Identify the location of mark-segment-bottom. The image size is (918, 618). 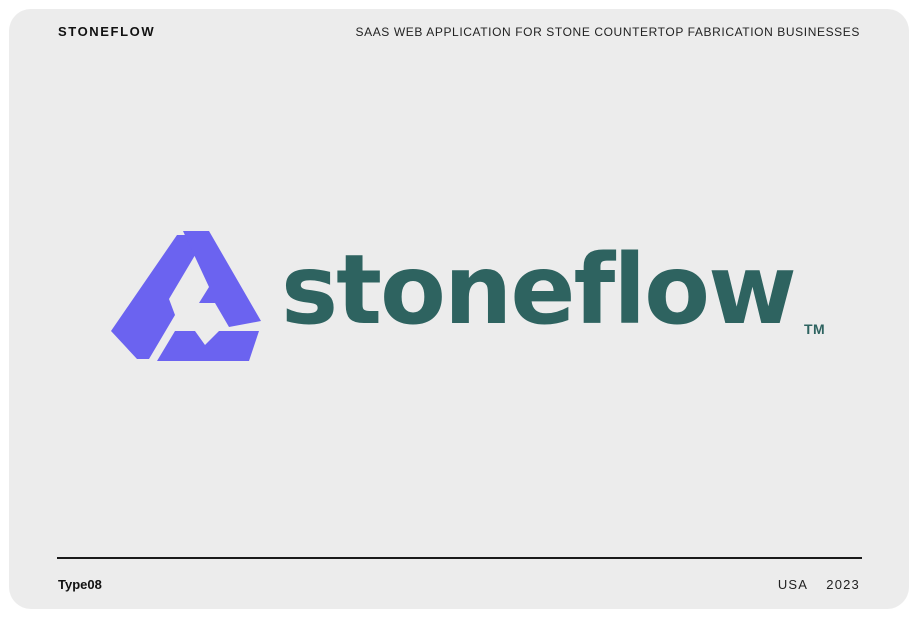
(208, 346).